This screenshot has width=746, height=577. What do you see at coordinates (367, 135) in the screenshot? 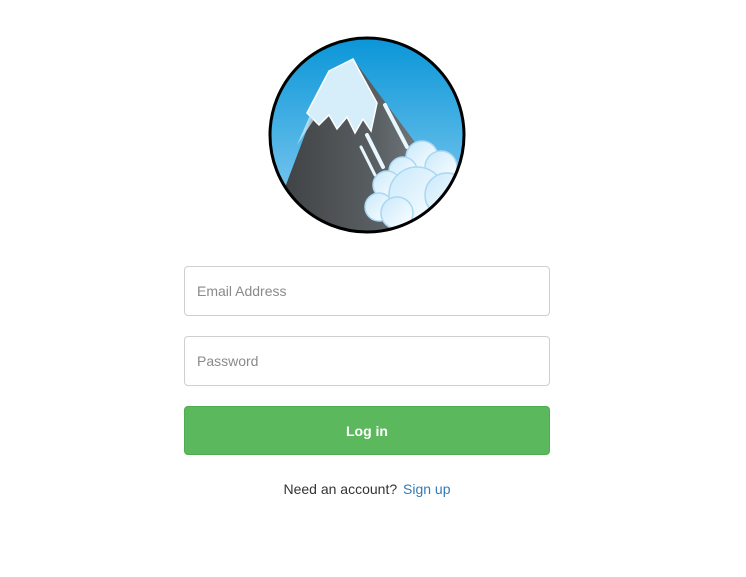
I see `mountain-avalanche-logo-icon` at bounding box center [367, 135].